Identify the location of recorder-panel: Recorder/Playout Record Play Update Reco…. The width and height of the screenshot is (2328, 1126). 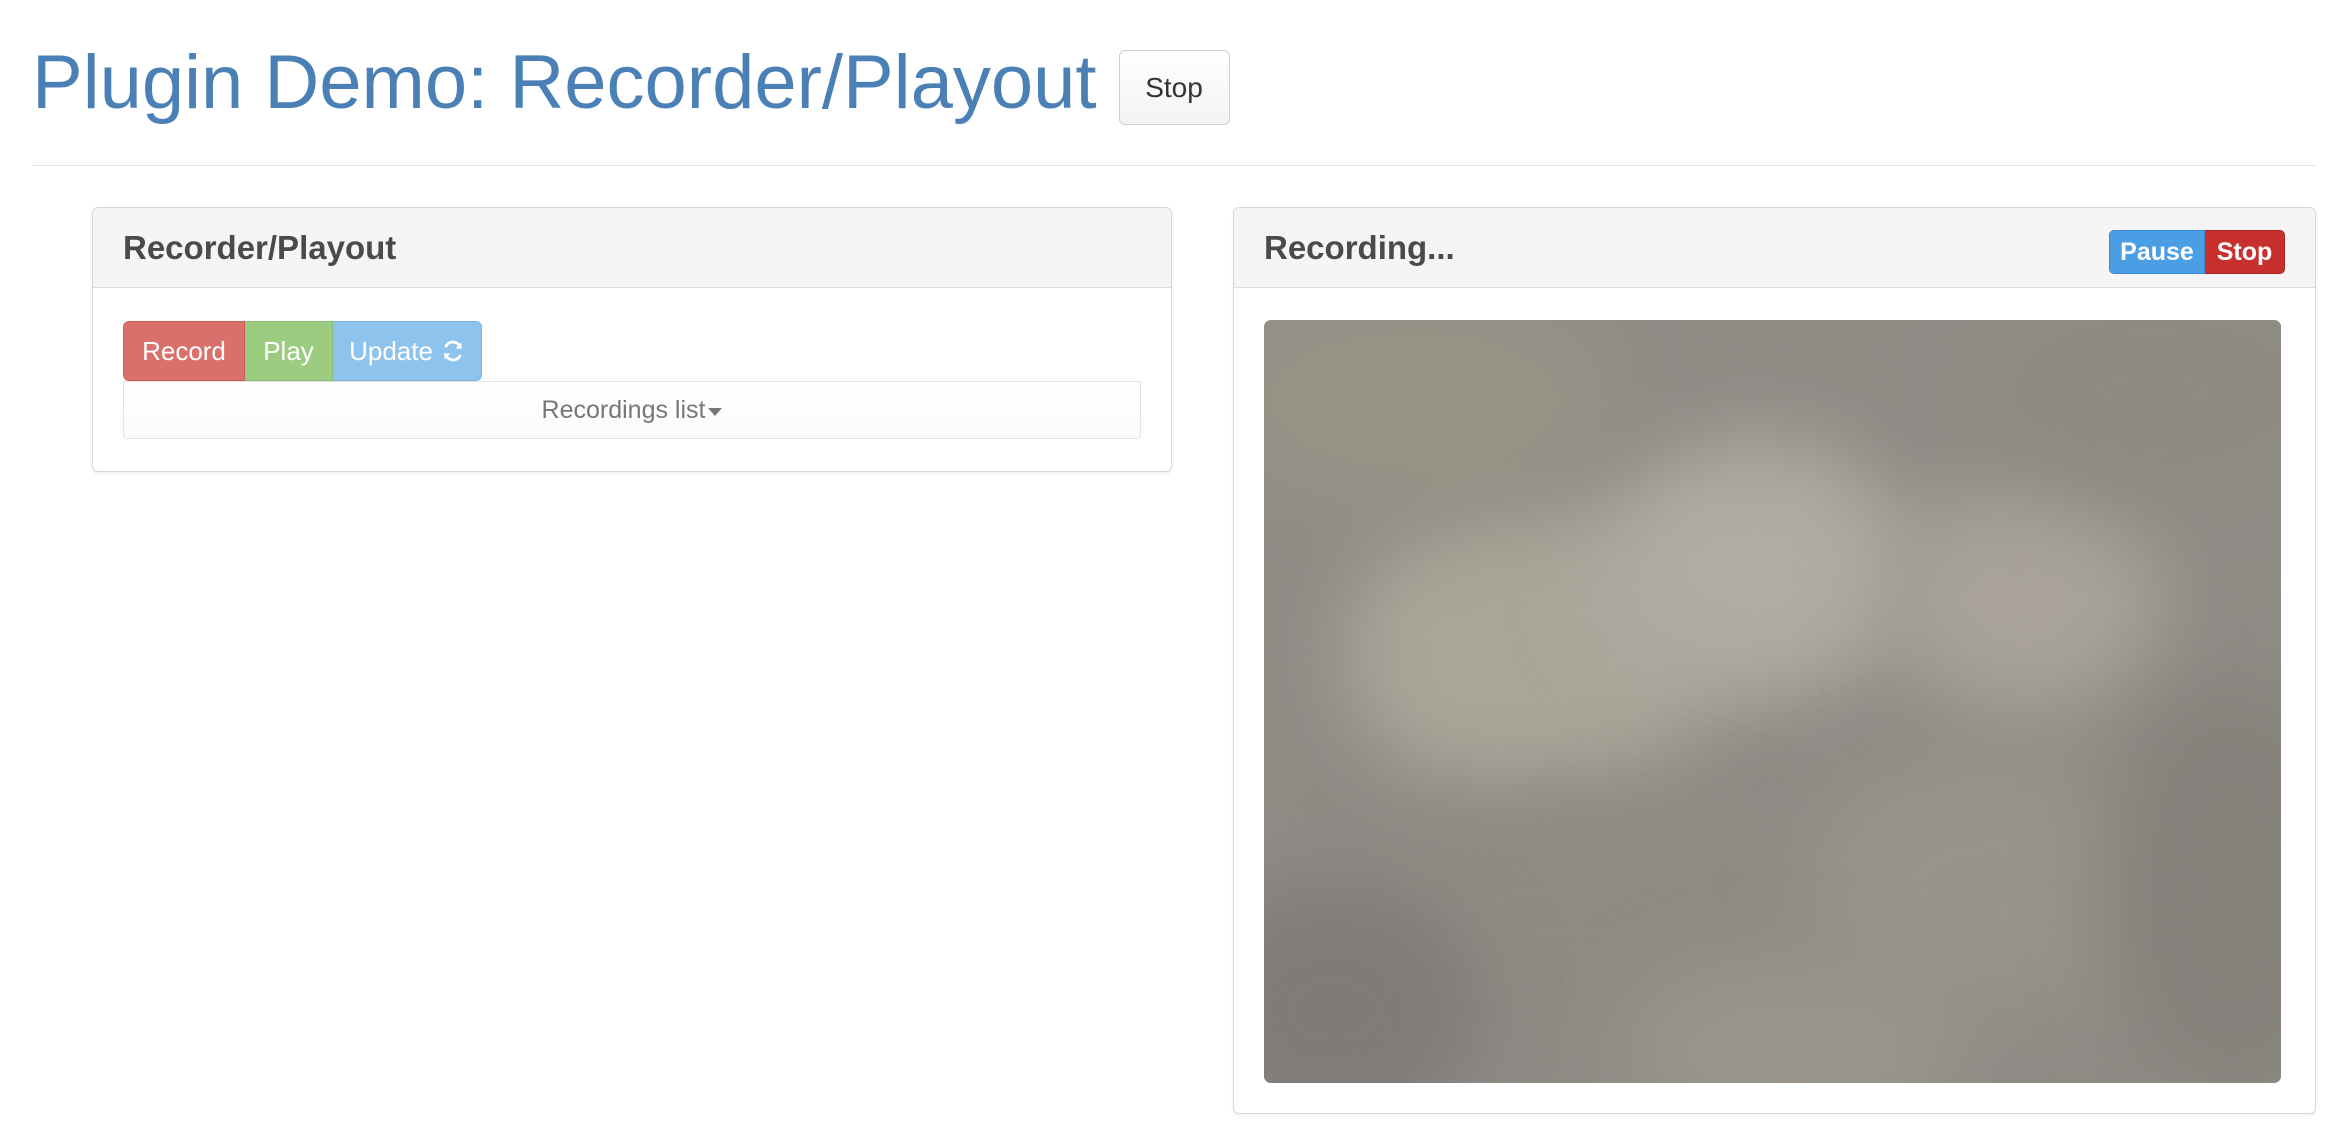
(632, 339).